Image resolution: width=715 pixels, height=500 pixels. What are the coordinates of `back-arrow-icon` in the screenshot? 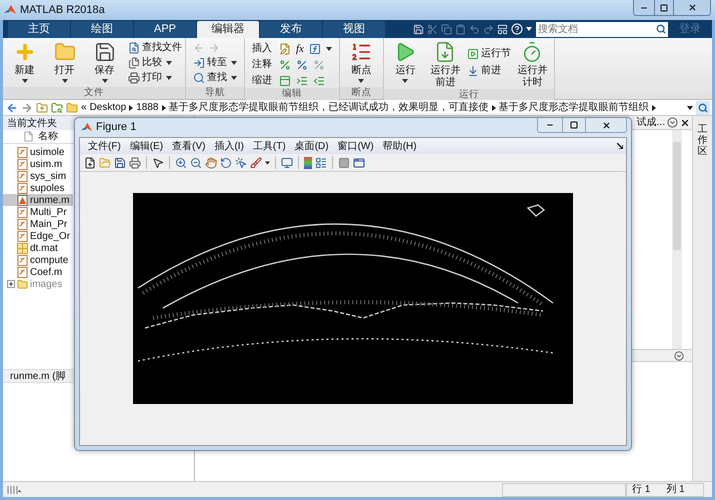 It's located at (12, 108).